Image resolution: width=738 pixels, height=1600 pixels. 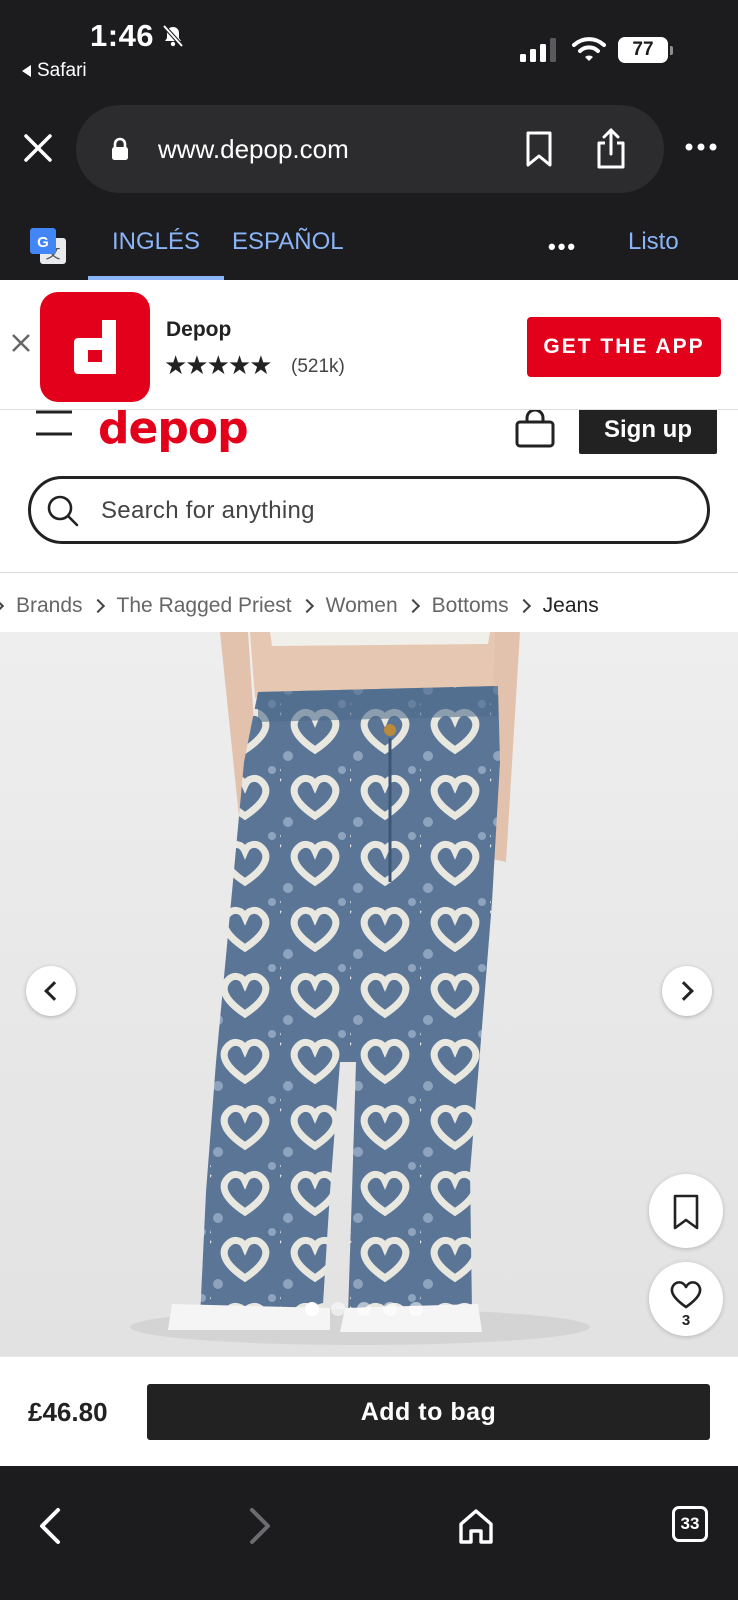 I want to click on next-image-button, so click(x=687, y=991).